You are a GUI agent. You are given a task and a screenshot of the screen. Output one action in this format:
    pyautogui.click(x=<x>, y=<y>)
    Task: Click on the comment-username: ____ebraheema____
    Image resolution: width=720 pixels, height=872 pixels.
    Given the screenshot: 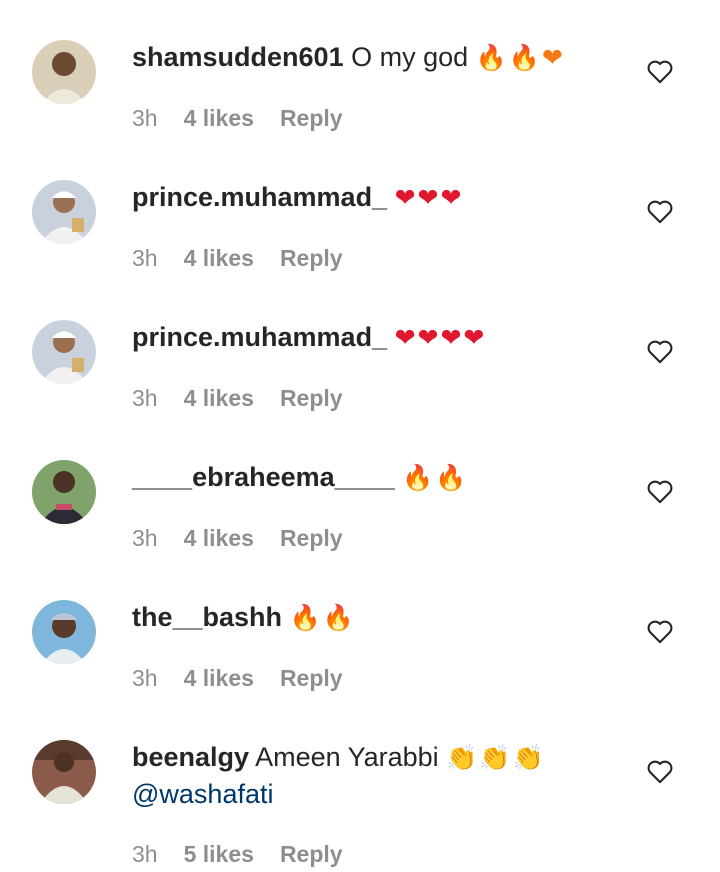 What is the action you would take?
    pyautogui.click(x=263, y=477)
    